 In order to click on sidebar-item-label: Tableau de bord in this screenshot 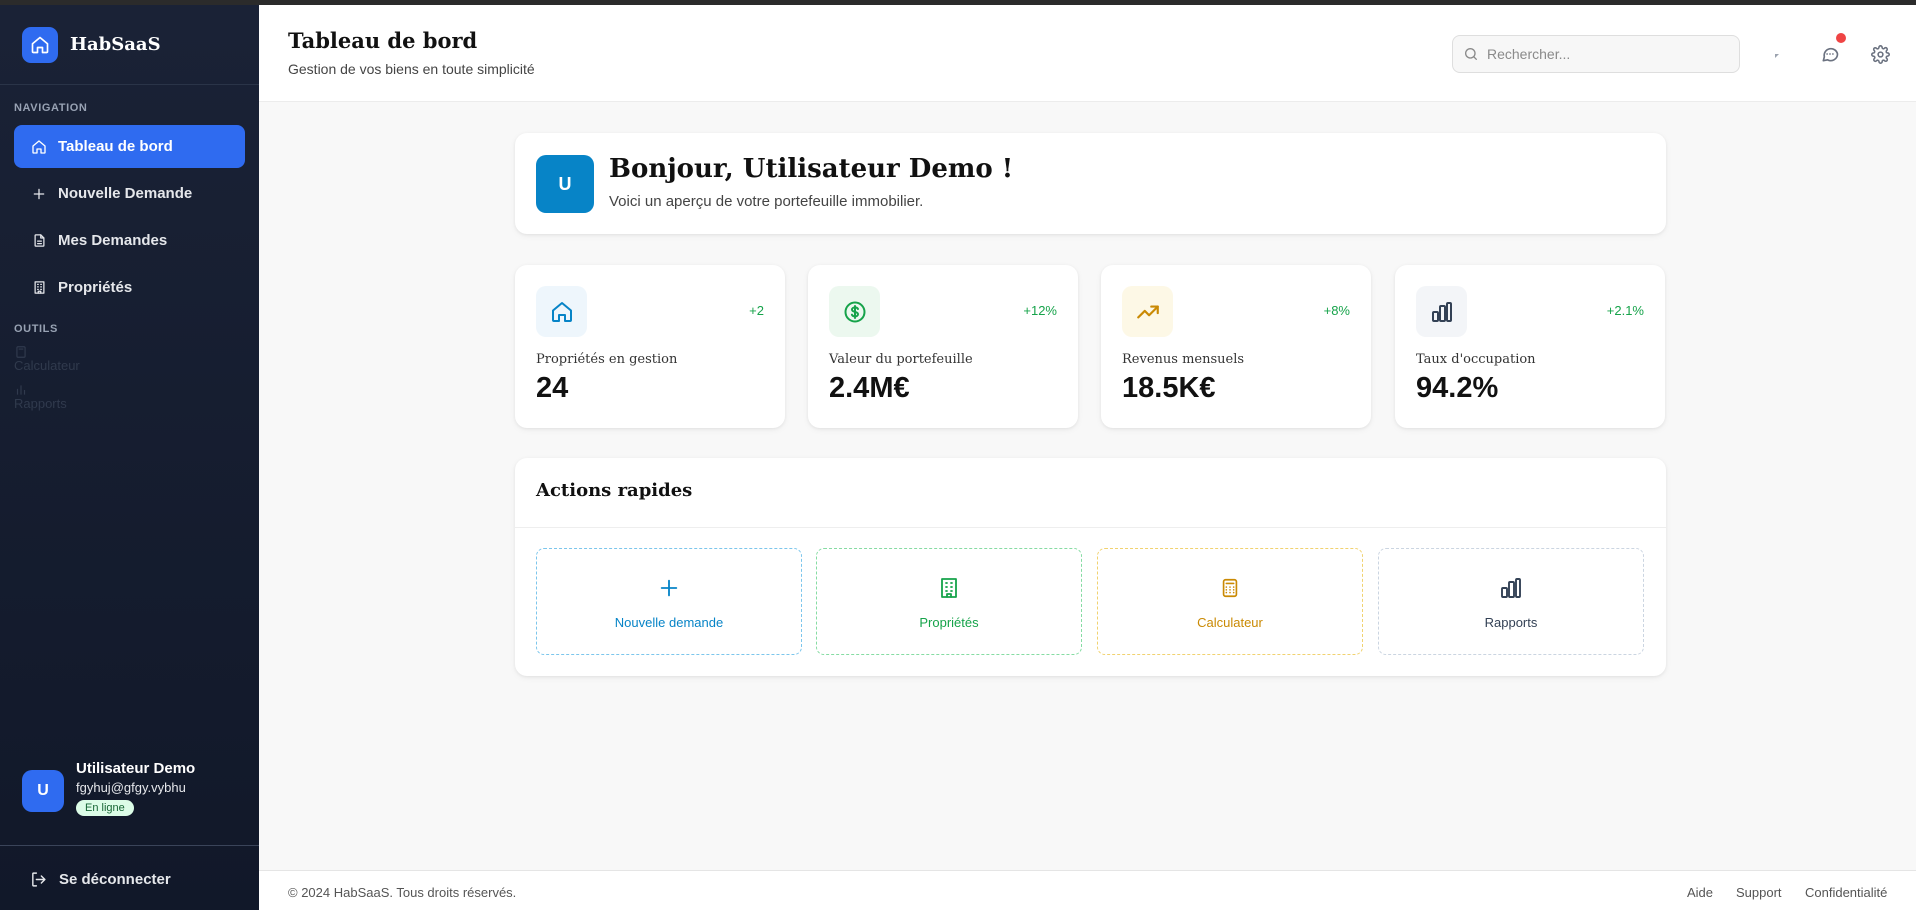, I will do `click(115, 146)`.